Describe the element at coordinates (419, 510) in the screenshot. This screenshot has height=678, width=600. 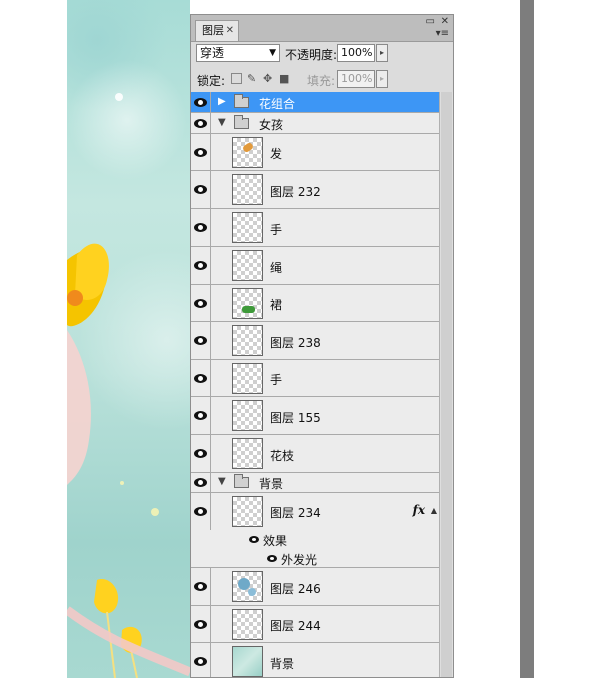
I see `fx-icon: fx` at that location.